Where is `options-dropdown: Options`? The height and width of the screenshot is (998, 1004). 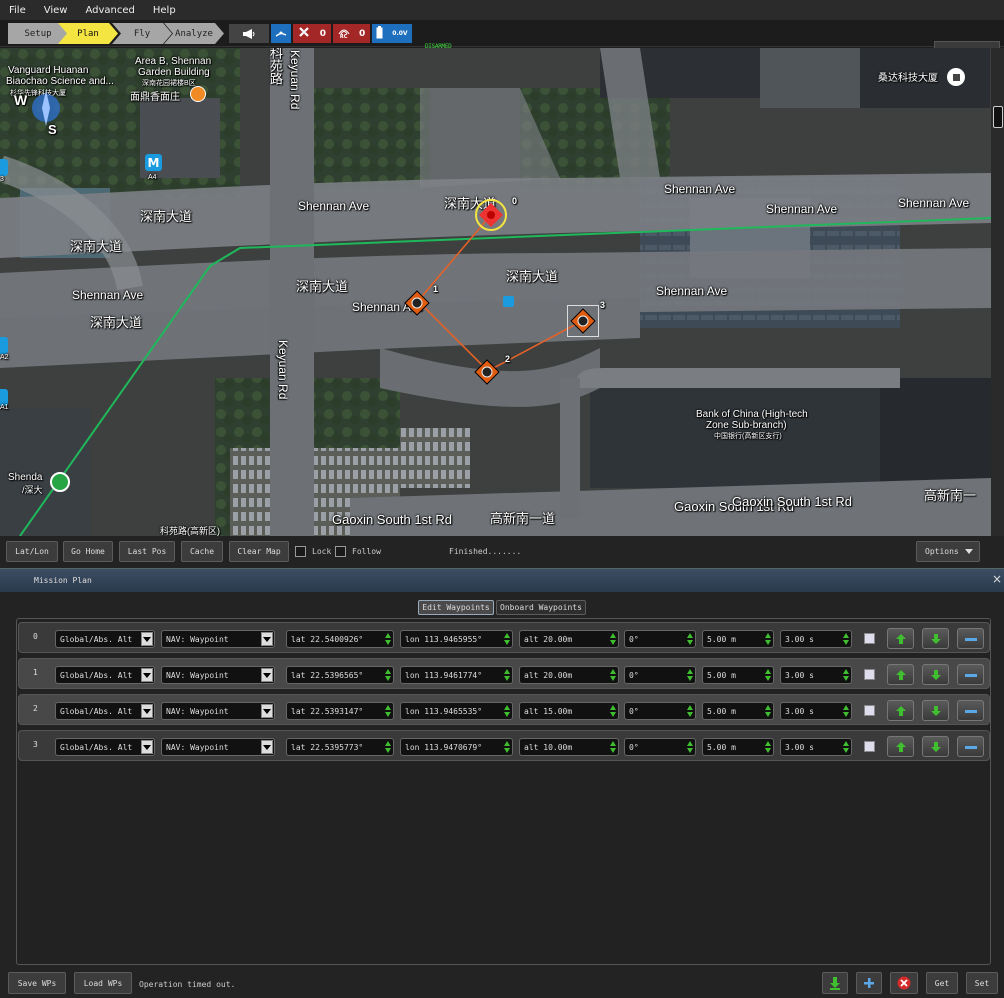
options-dropdown: Options is located at coordinates (948, 551).